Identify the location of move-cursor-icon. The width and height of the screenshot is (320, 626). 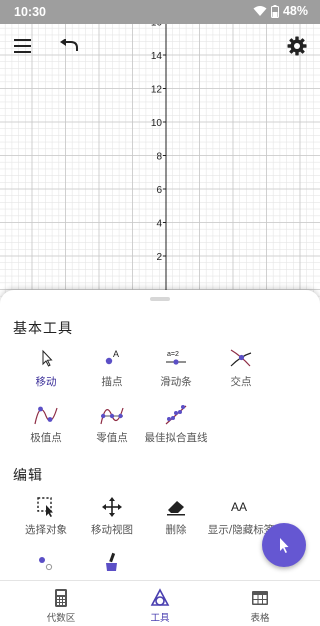
(46, 359).